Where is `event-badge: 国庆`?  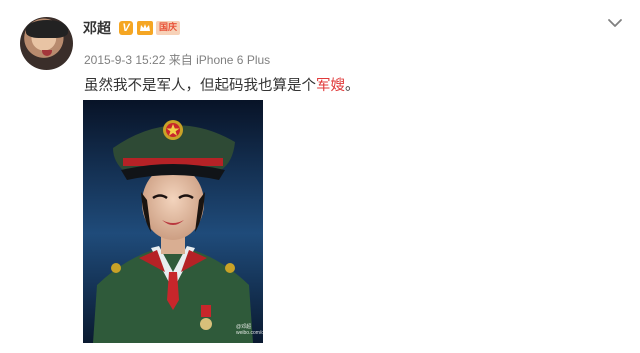 event-badge: 国庆 is located at coordinates (168, 28).